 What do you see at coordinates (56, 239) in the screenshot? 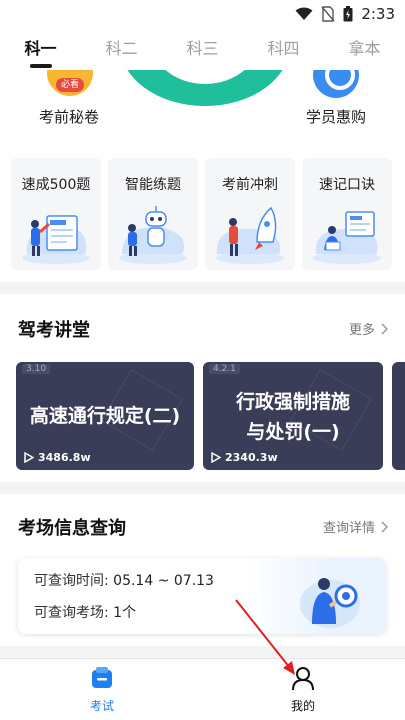
I see `book-500-icon` at bounding box center [56, 239].